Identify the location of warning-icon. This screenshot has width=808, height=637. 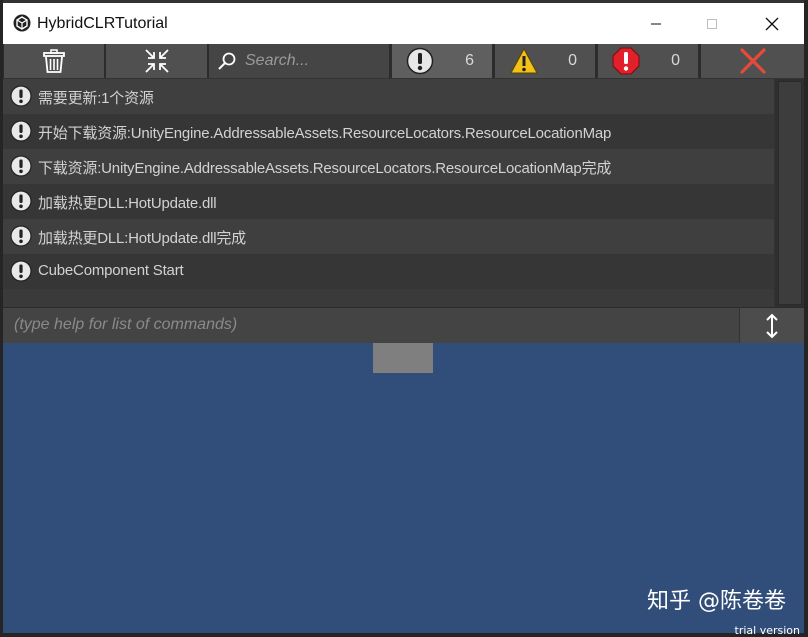
(524, 60).